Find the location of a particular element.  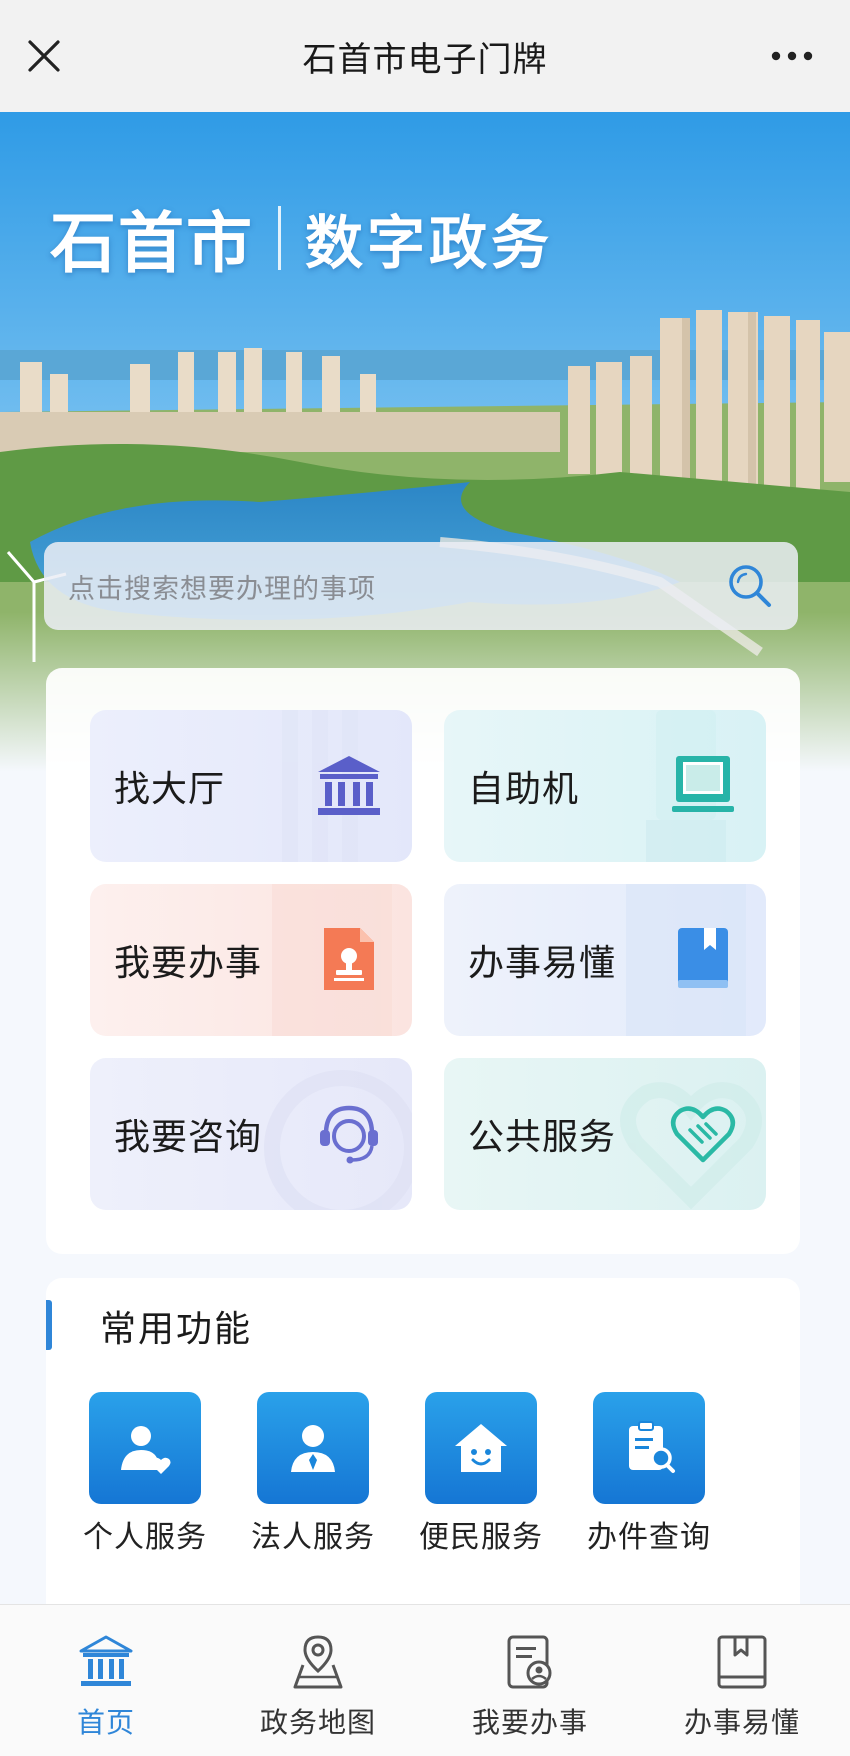

search-icon is located at coordinates (750, 586).